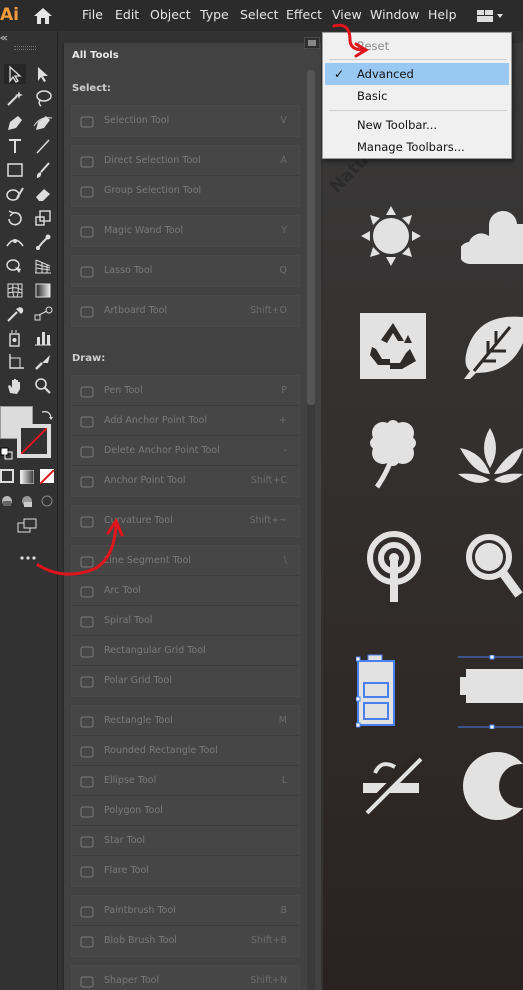 This screenshot has width=523, height=990. I want to click on tool-row: Anchor Point Tool Shift+C, so click(185, 481).